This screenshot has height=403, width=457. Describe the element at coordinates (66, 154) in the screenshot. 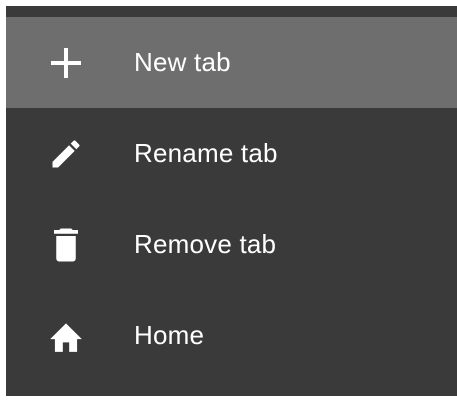

I see `pencil-icon` at that location.